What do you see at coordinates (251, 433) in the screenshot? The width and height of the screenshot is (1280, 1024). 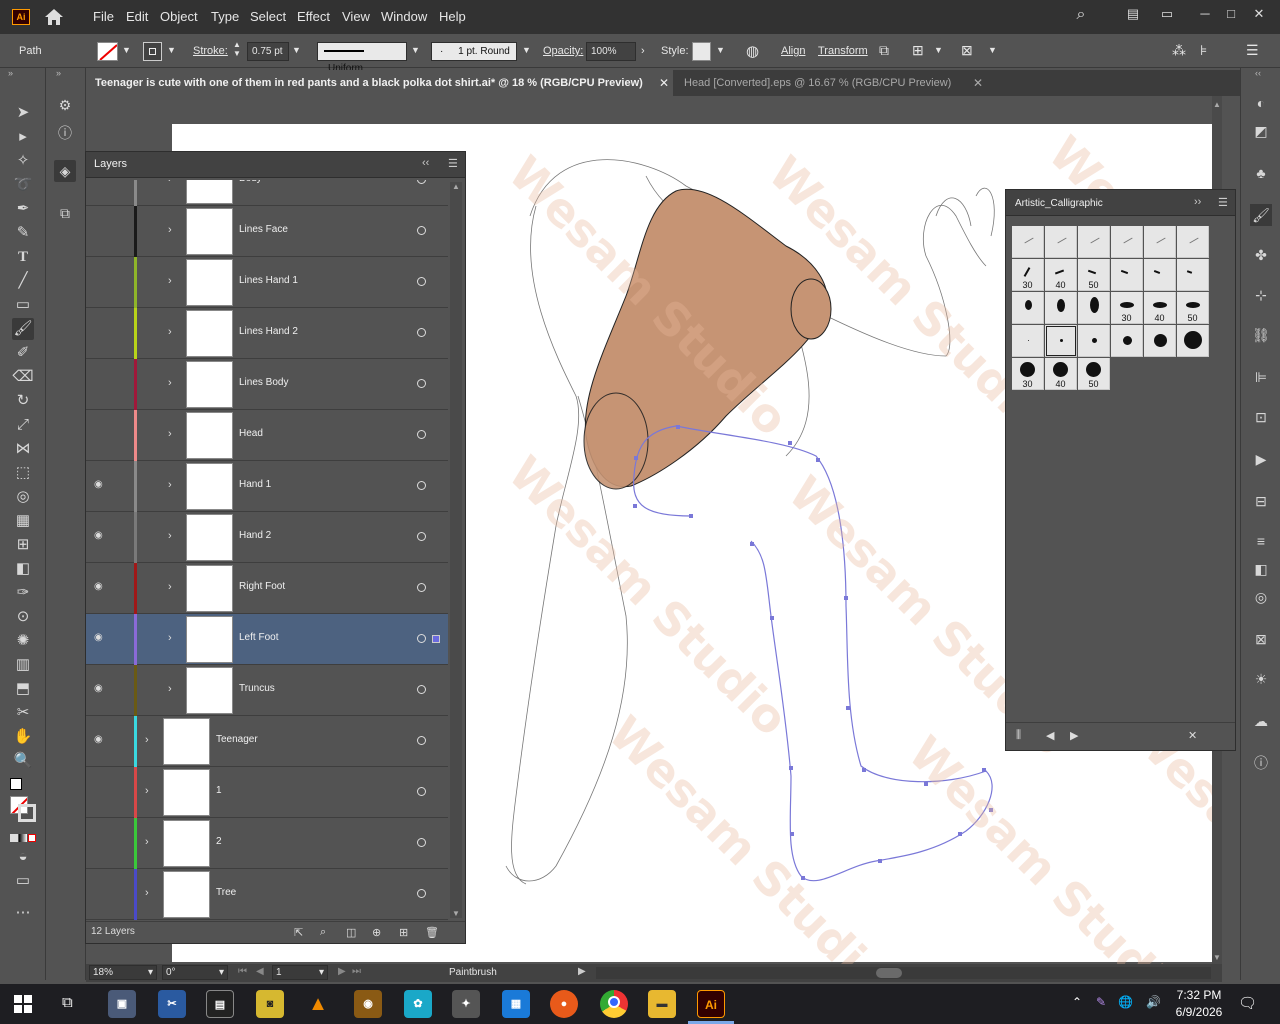 I see `layer-name: Head` at bounding box center [251, 433].